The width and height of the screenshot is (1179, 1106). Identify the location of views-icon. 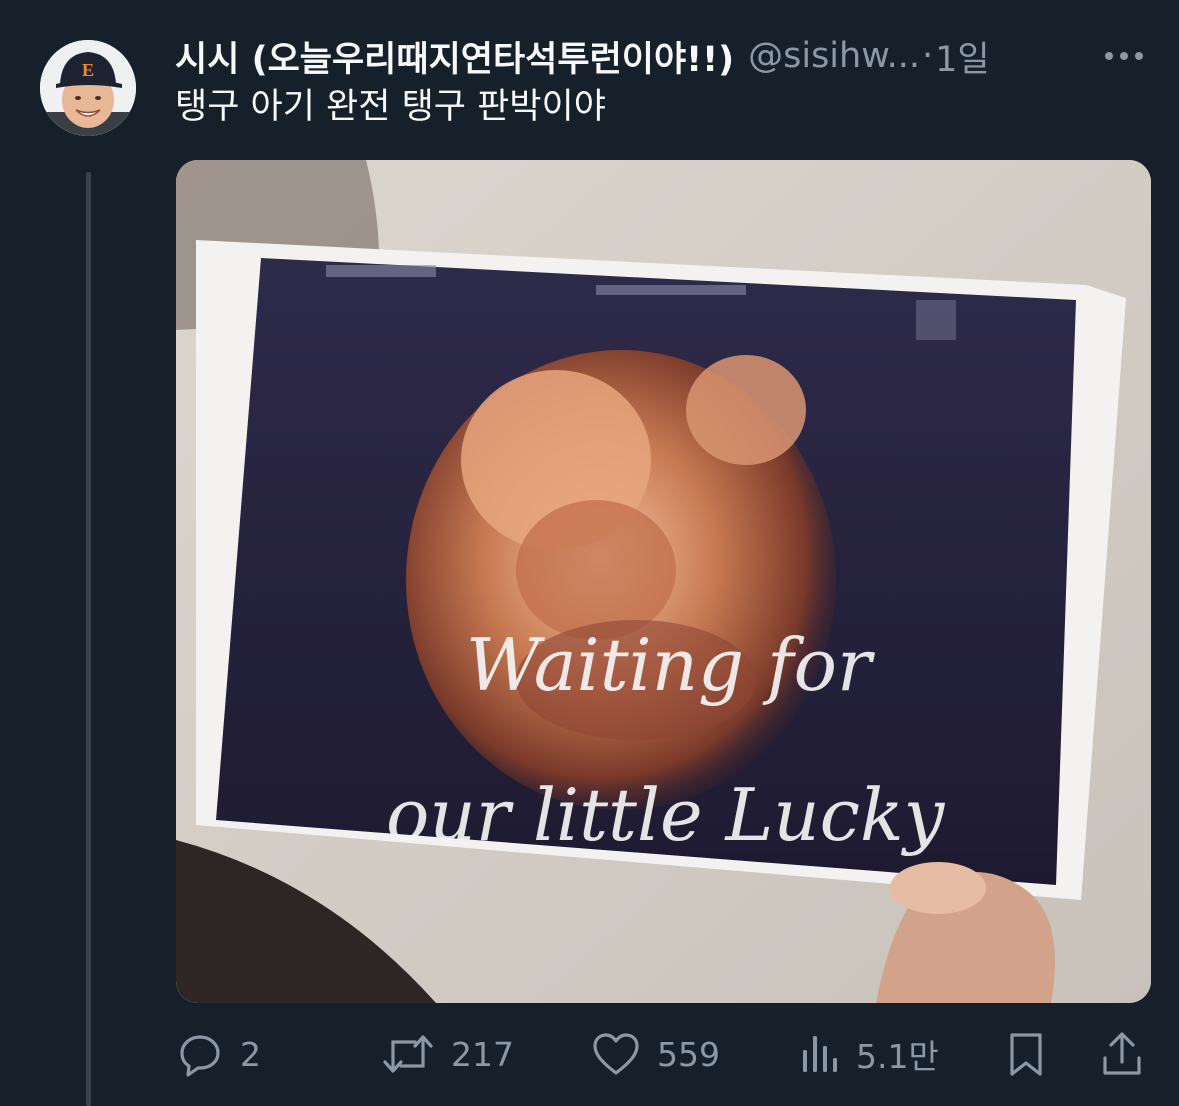
(820, 1054).